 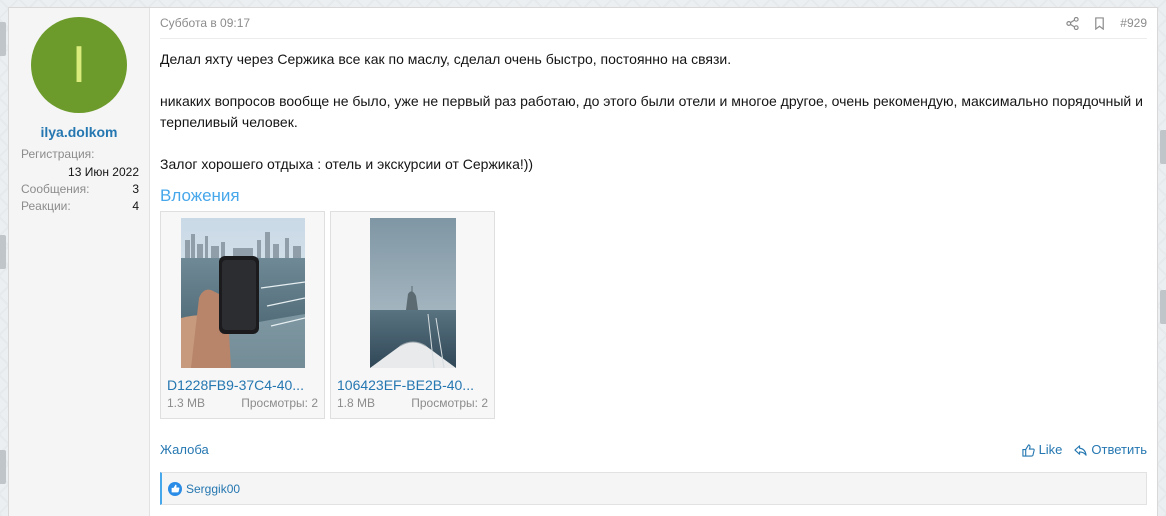 I want to click on avatar-letter: I, so click(x=79, y=65).